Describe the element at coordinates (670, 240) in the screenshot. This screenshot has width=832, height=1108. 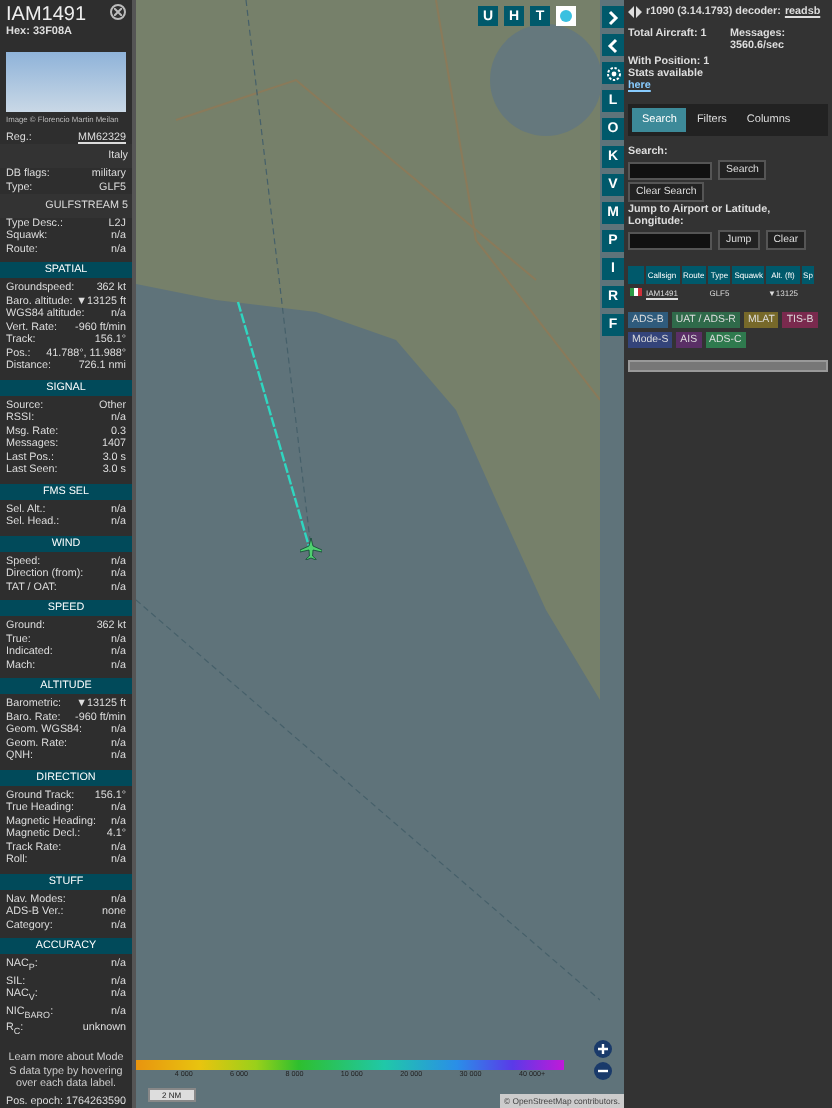
I see `jump-field` at that location.